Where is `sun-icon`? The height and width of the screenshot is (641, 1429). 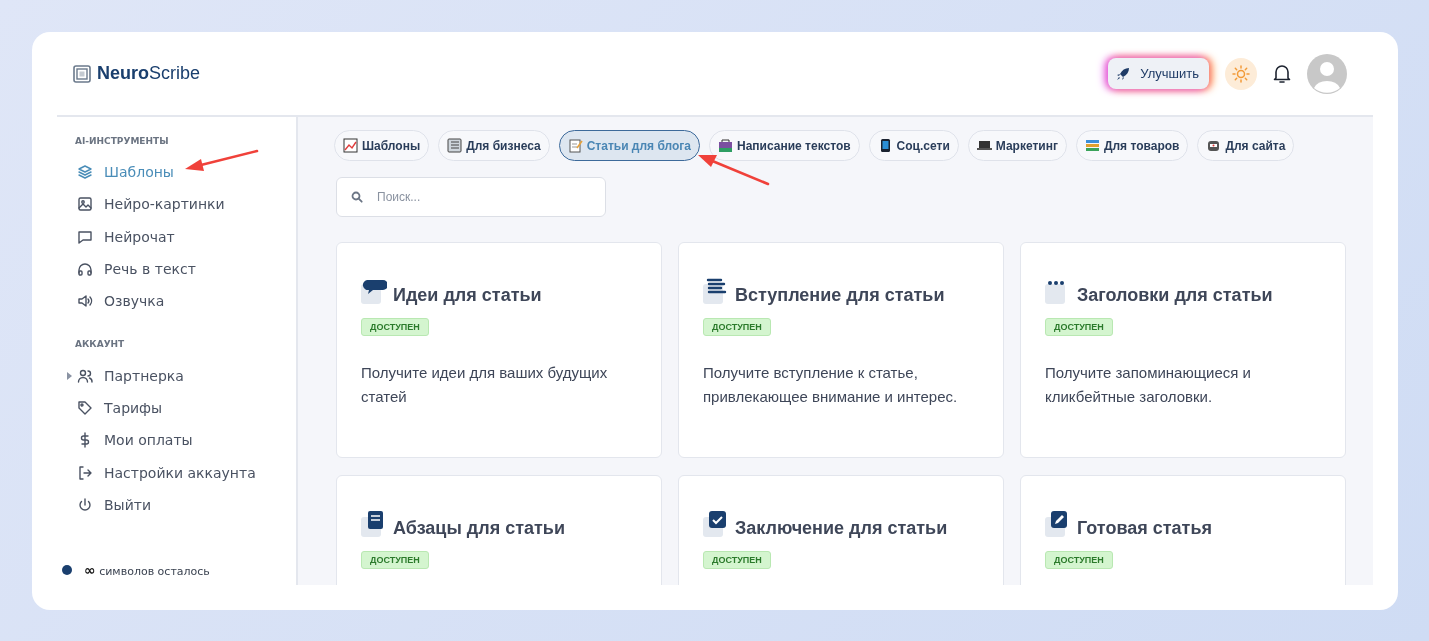
sun-icon is located at coordinates (1241, 73).